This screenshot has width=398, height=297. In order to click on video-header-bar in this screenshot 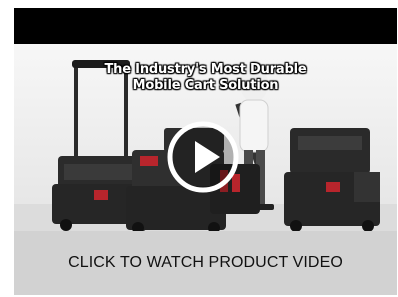, I will do `click(205, 26)`.